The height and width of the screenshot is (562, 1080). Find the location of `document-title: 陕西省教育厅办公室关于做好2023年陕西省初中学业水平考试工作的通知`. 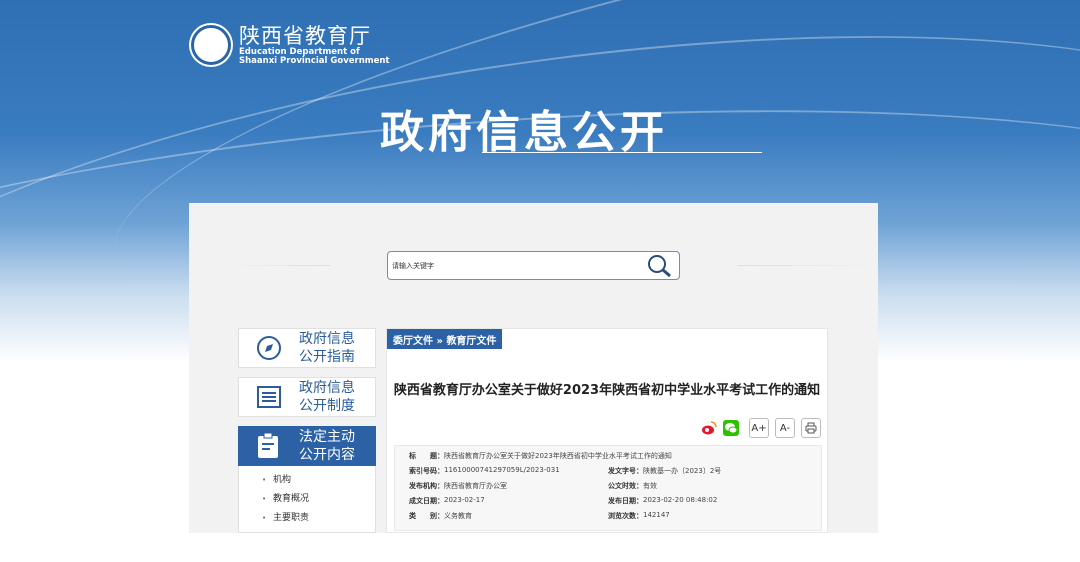

document-title: 陕西省教育厅办公室关于做好2023年陕西省初中学业水平考试工作的通知 is located at coordinates (607, 390).